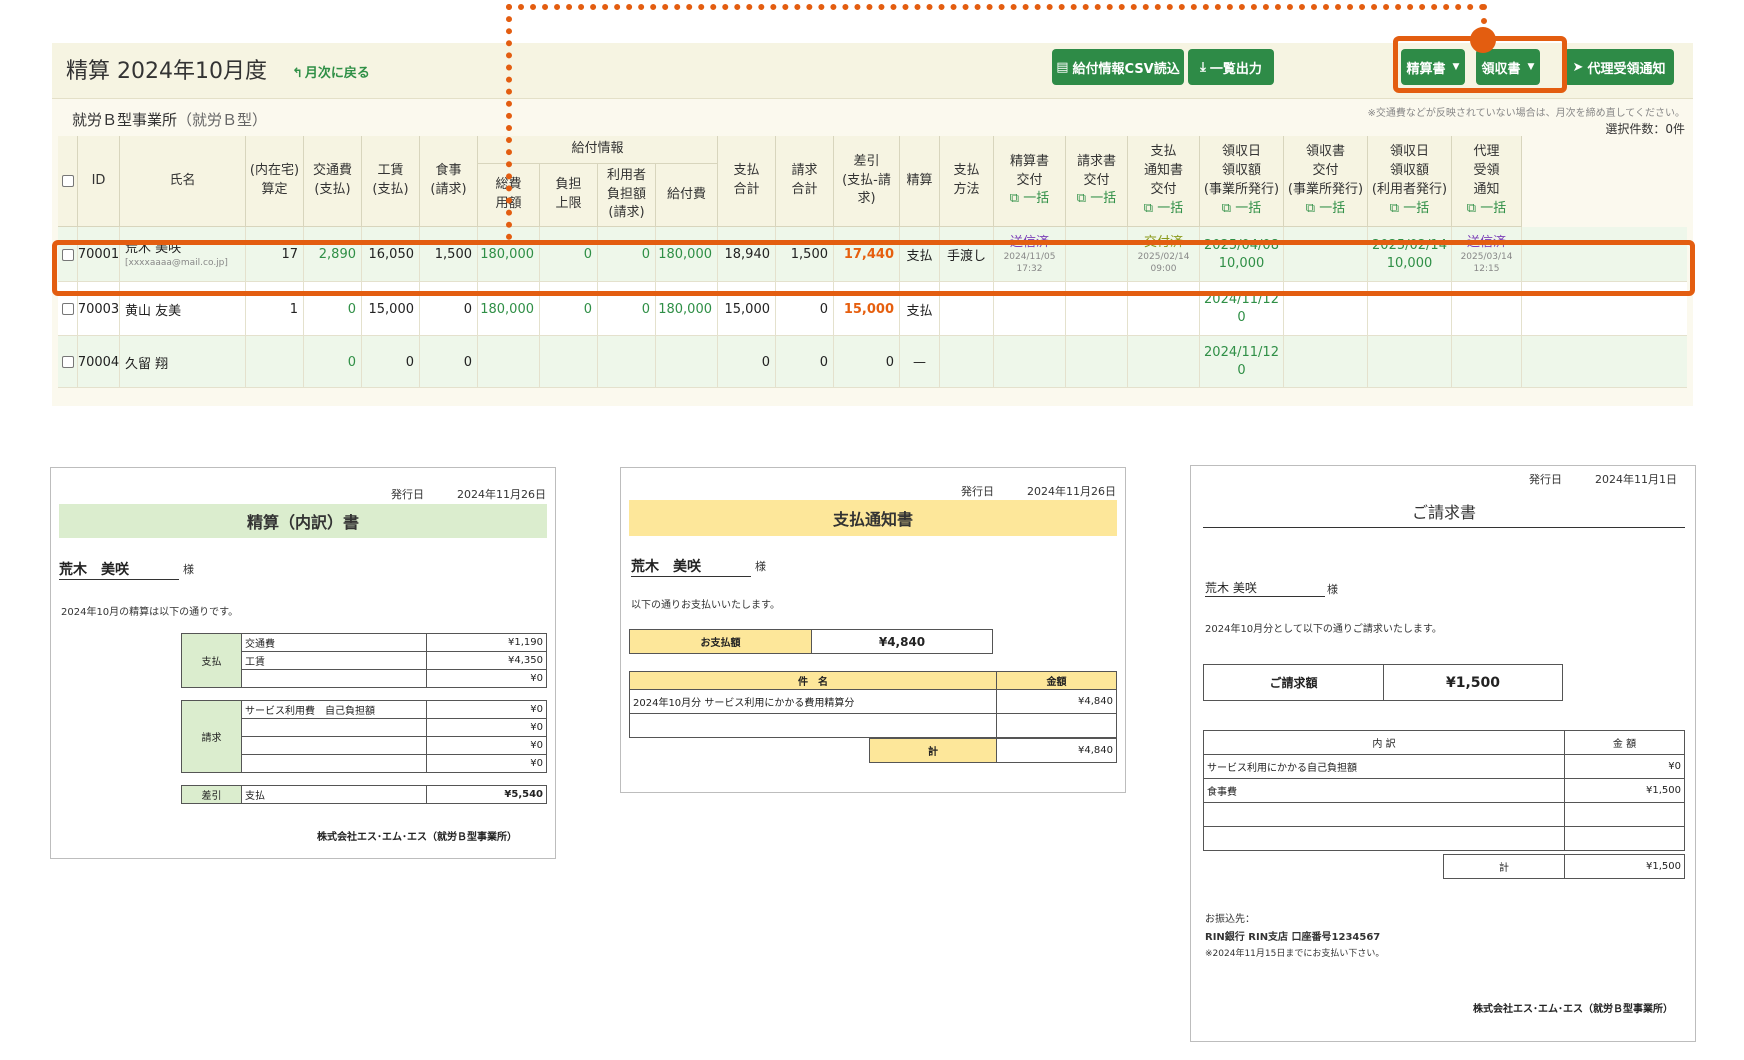 The width and height of the screenshot is (1744, 1060). I want to click on amount-value: ¥4,840, so click(902, 641).